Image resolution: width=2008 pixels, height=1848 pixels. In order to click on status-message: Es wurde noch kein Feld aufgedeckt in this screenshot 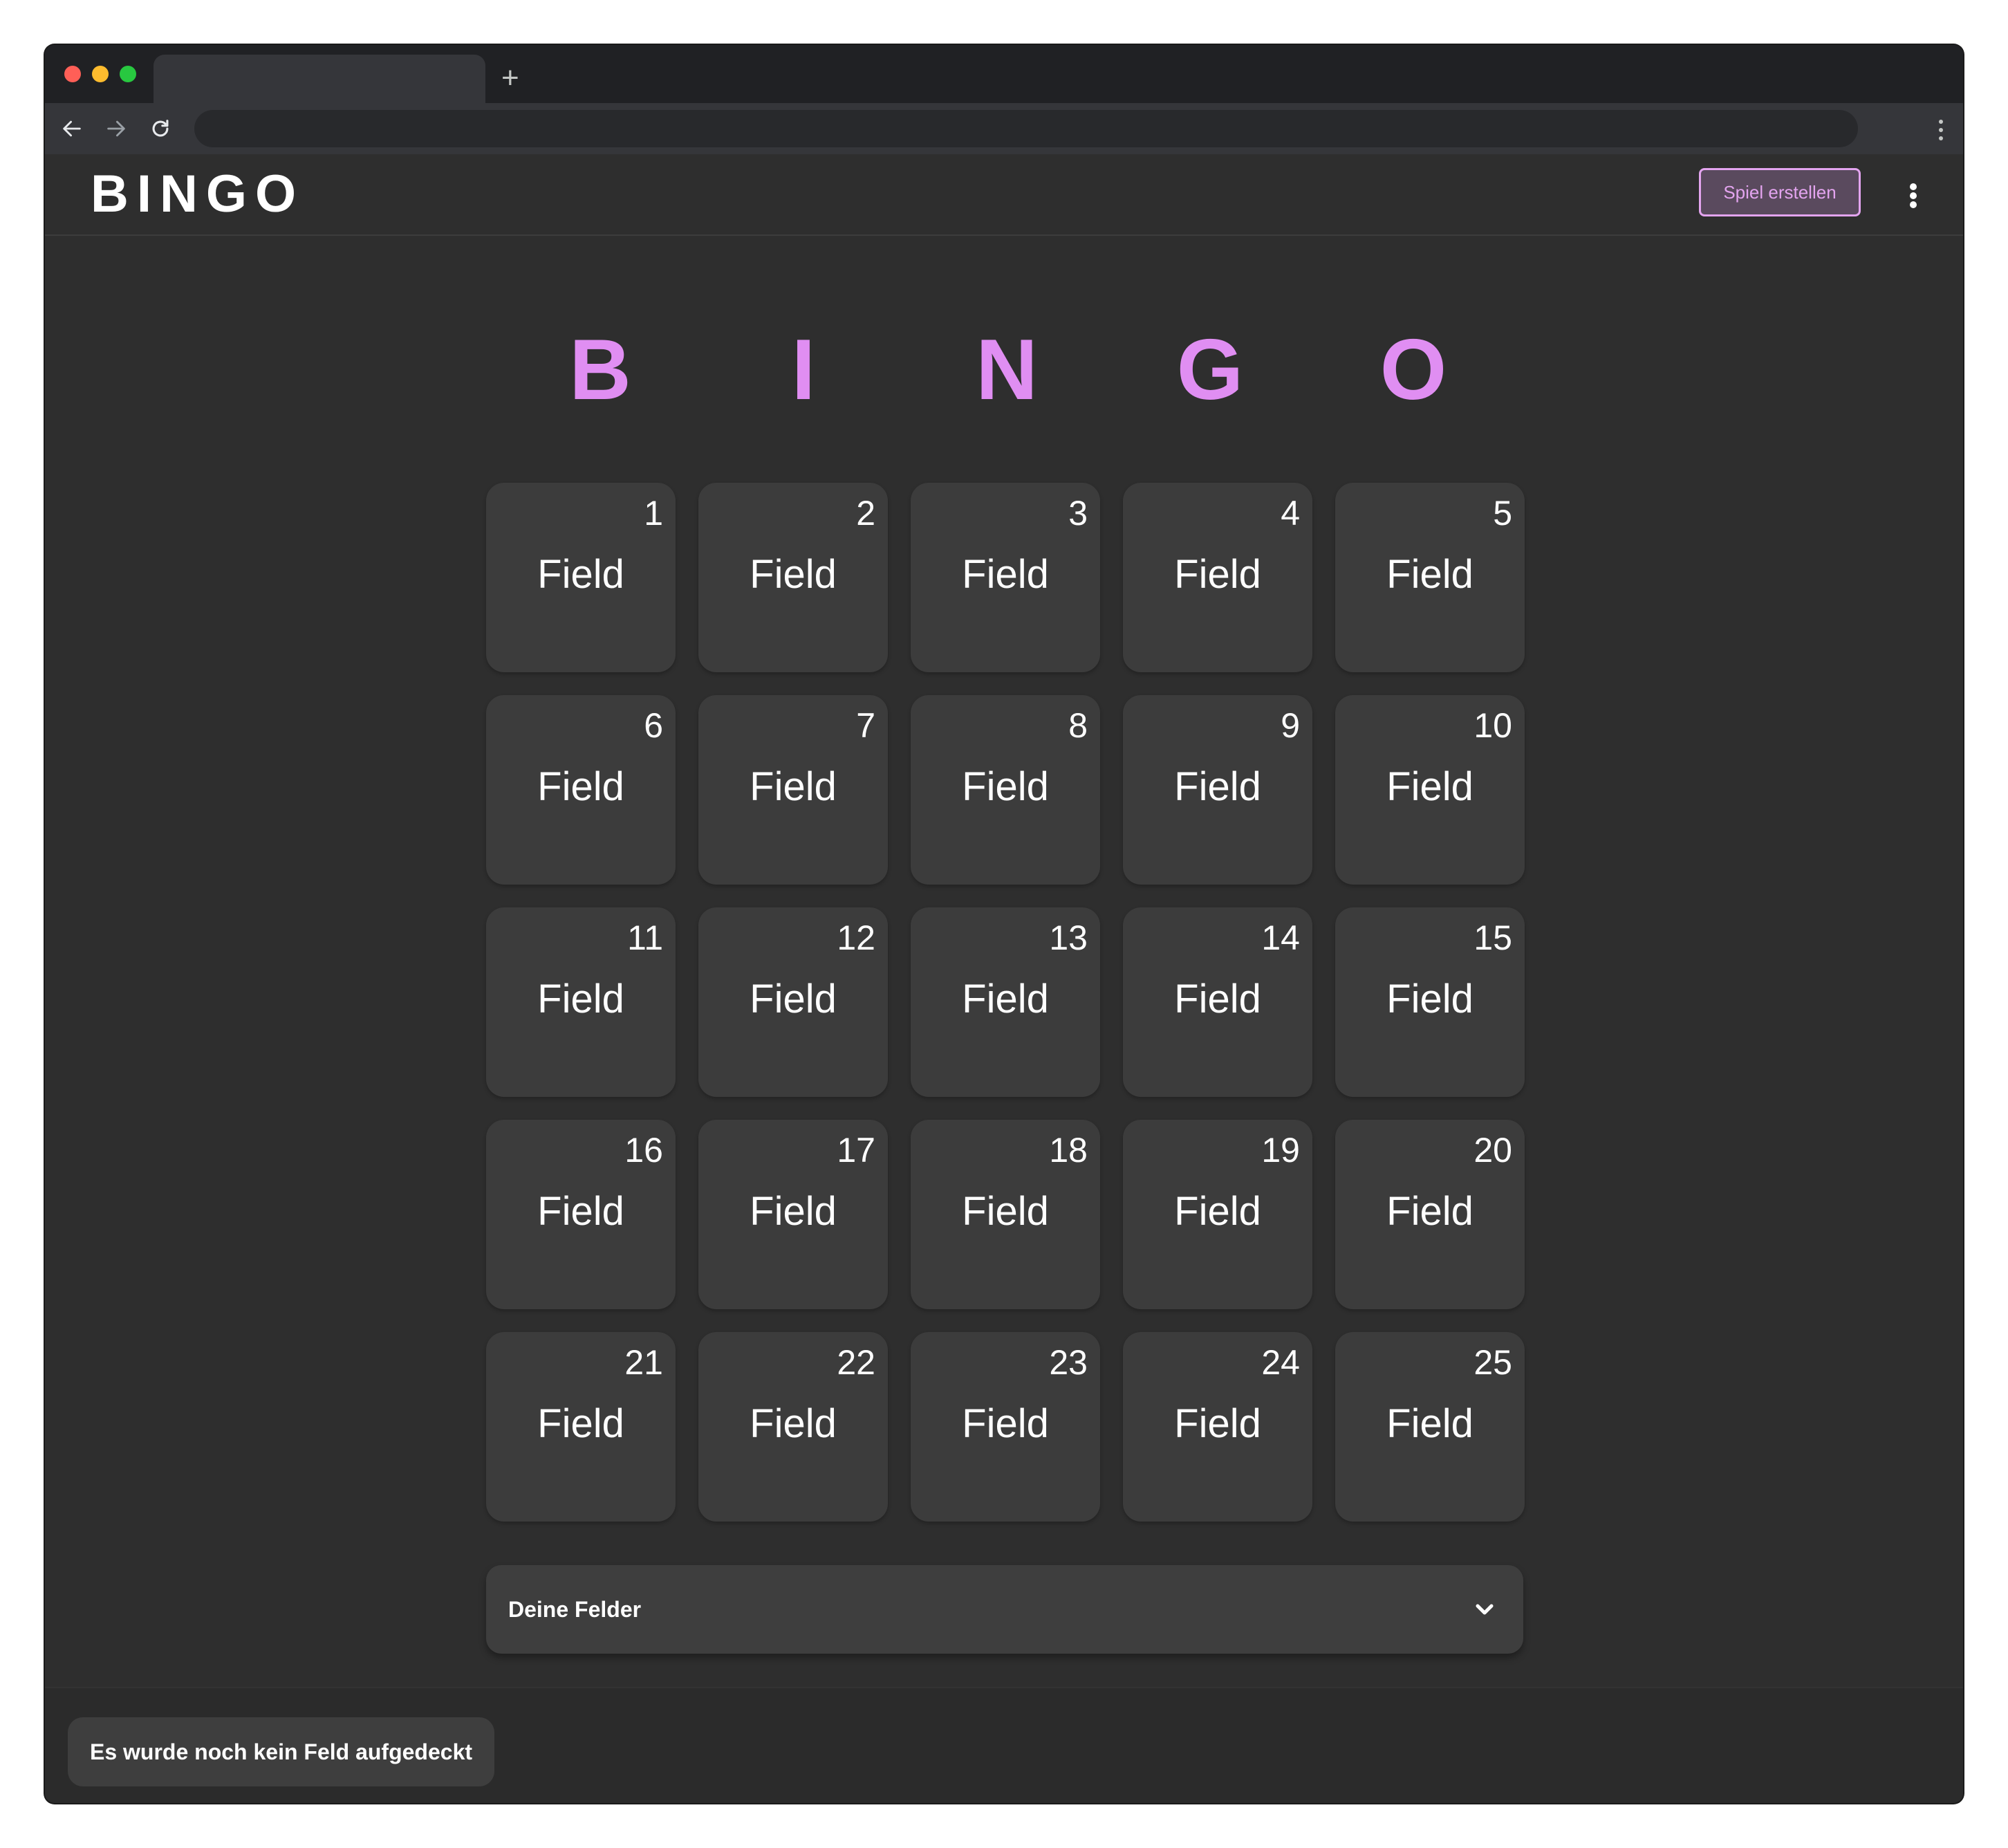, I will do `click(281, 1751)`.